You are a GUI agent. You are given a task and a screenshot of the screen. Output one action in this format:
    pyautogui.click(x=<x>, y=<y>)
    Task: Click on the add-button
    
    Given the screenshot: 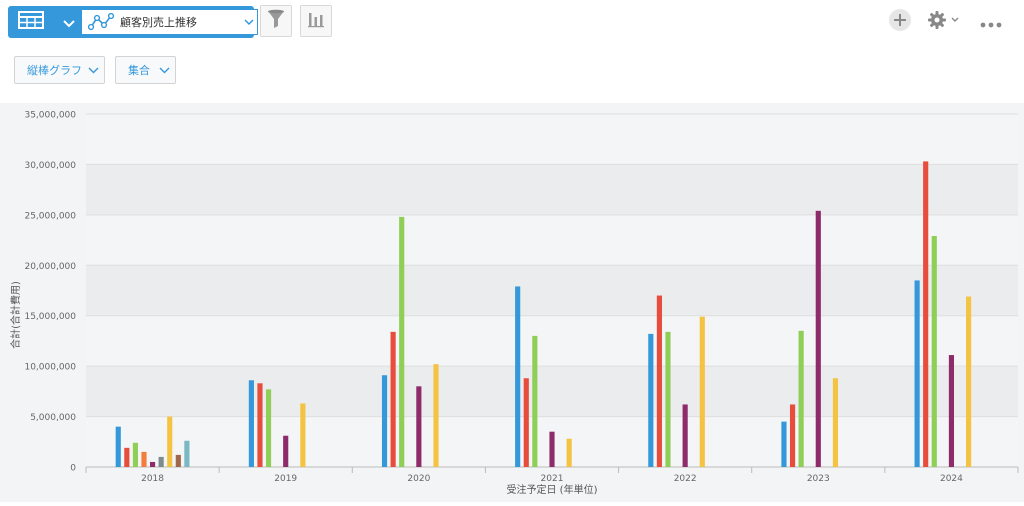 What is the action you would take?
    pyautogui.click(x=900, y=22)
    